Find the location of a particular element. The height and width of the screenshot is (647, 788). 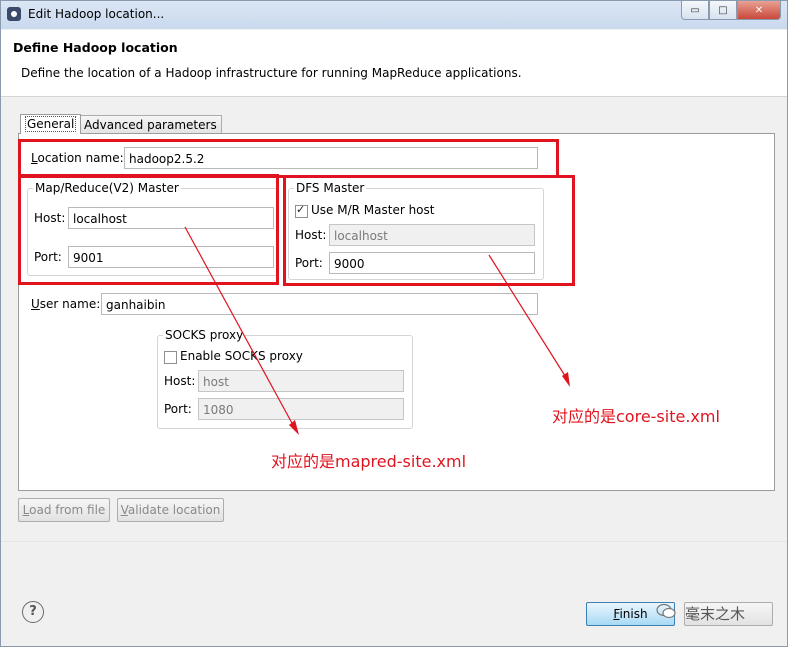

dfs-arrow-line is located at coordinates (528, 317).